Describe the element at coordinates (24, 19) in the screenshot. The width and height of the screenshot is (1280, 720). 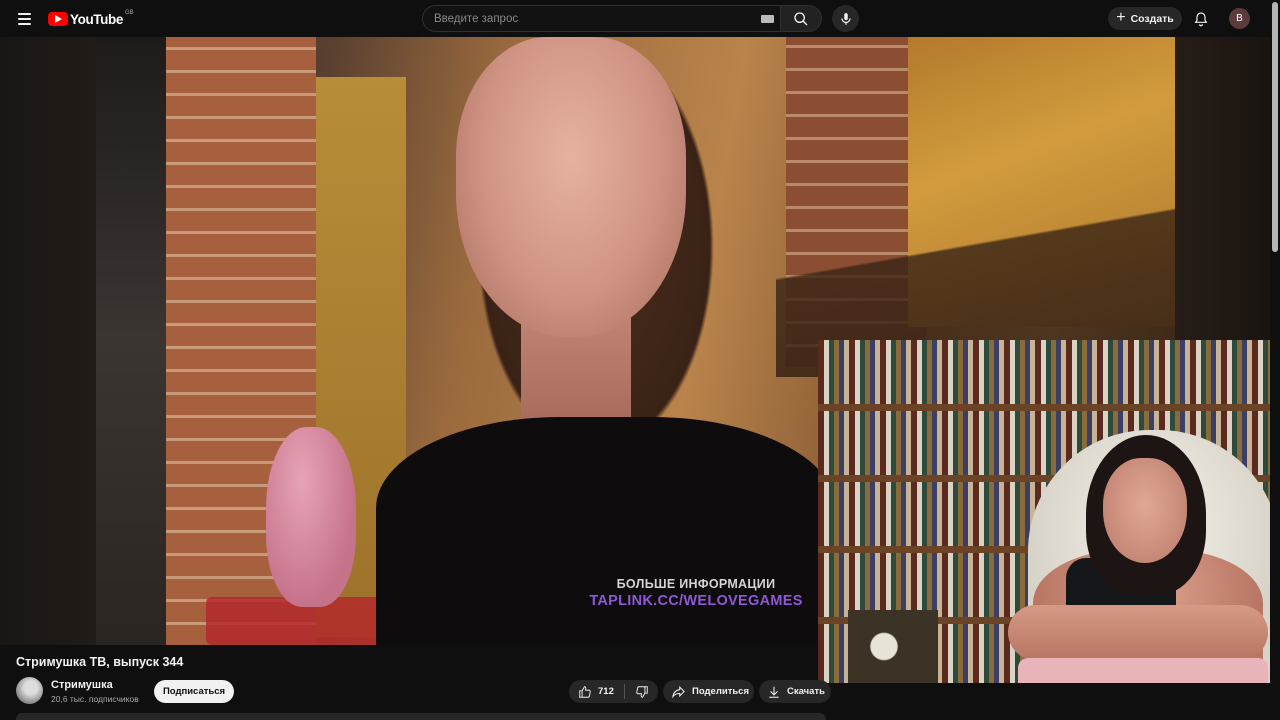
I see `menu-icon` at that location.